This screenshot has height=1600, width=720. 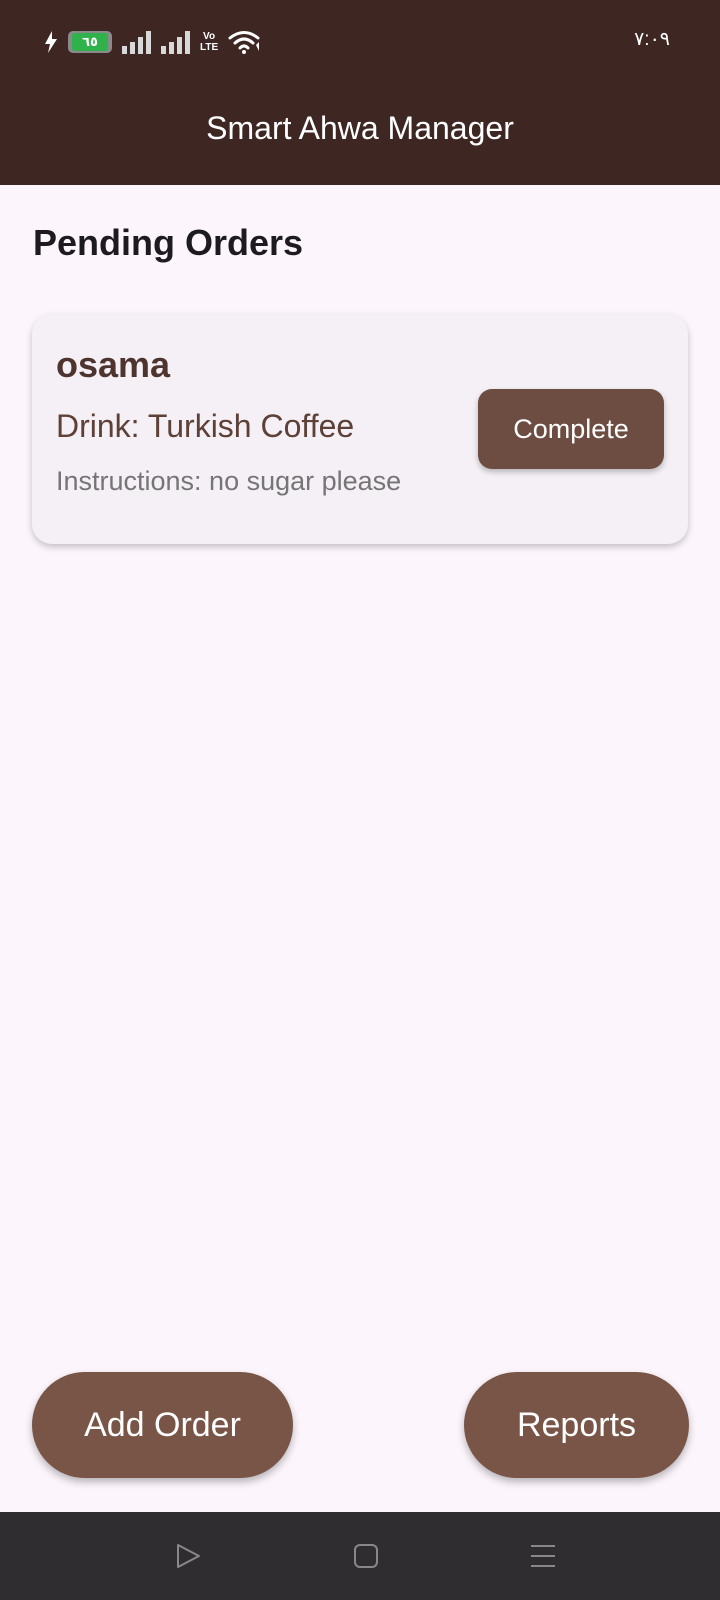 I want to click on volte-icon: Vo LTE, so click(x=209, y=42).